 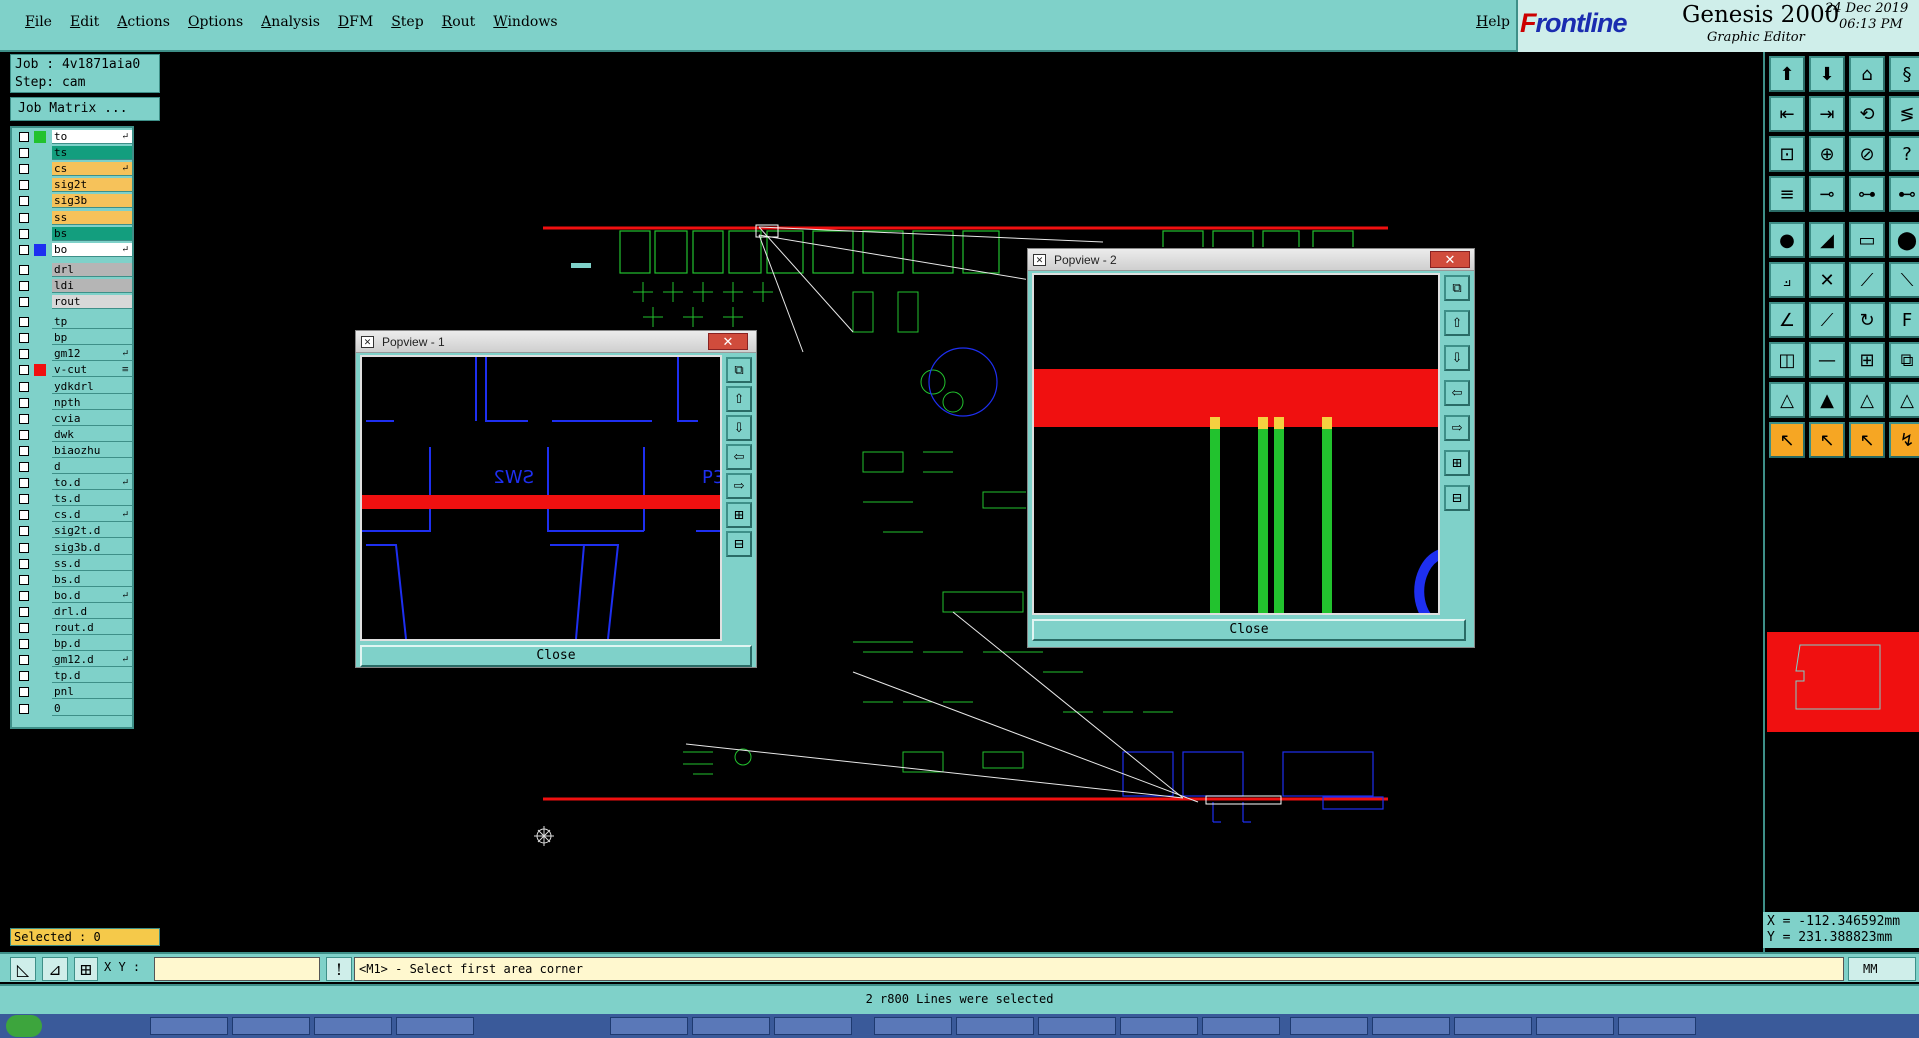 I want to click on tool-select3-icon: ↖, so click(x=1867, y=440).